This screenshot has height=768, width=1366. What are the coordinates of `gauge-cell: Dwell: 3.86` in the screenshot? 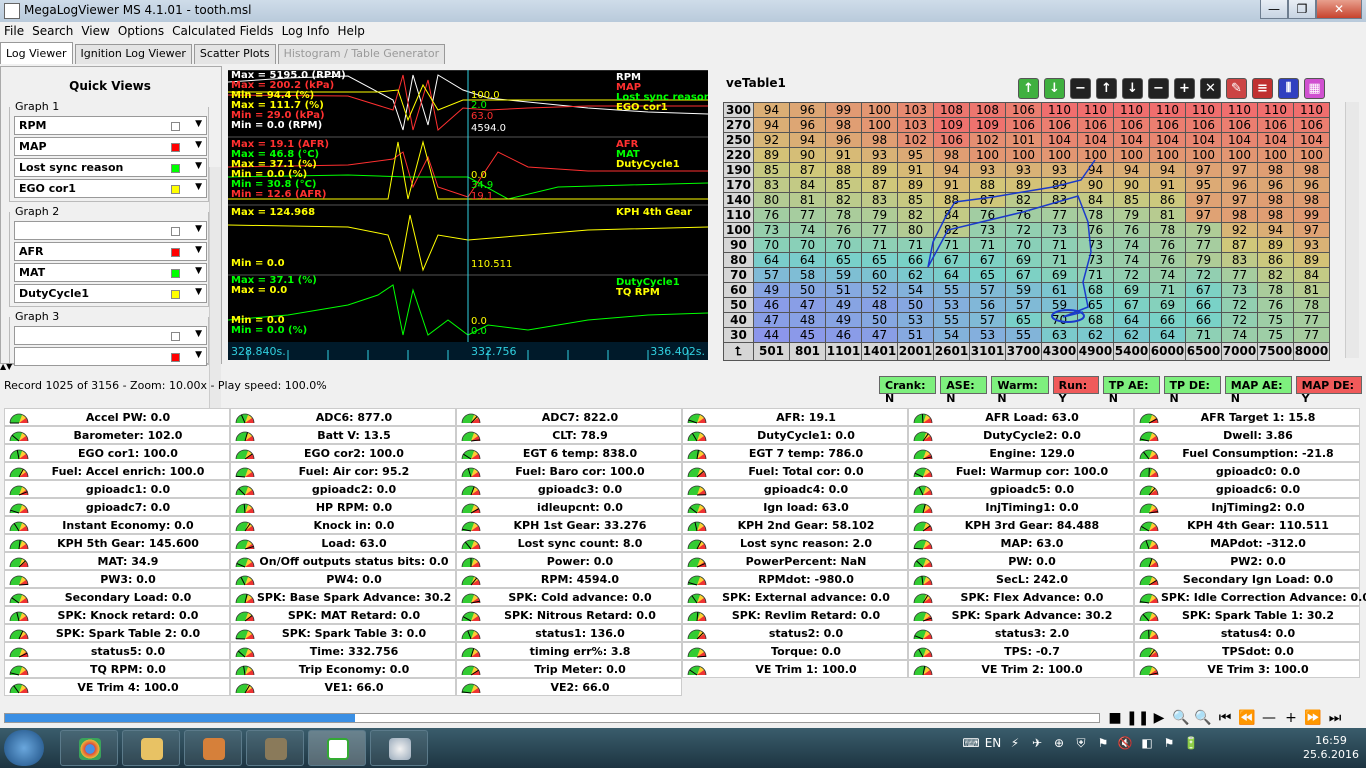 It's located at (1247, 435).